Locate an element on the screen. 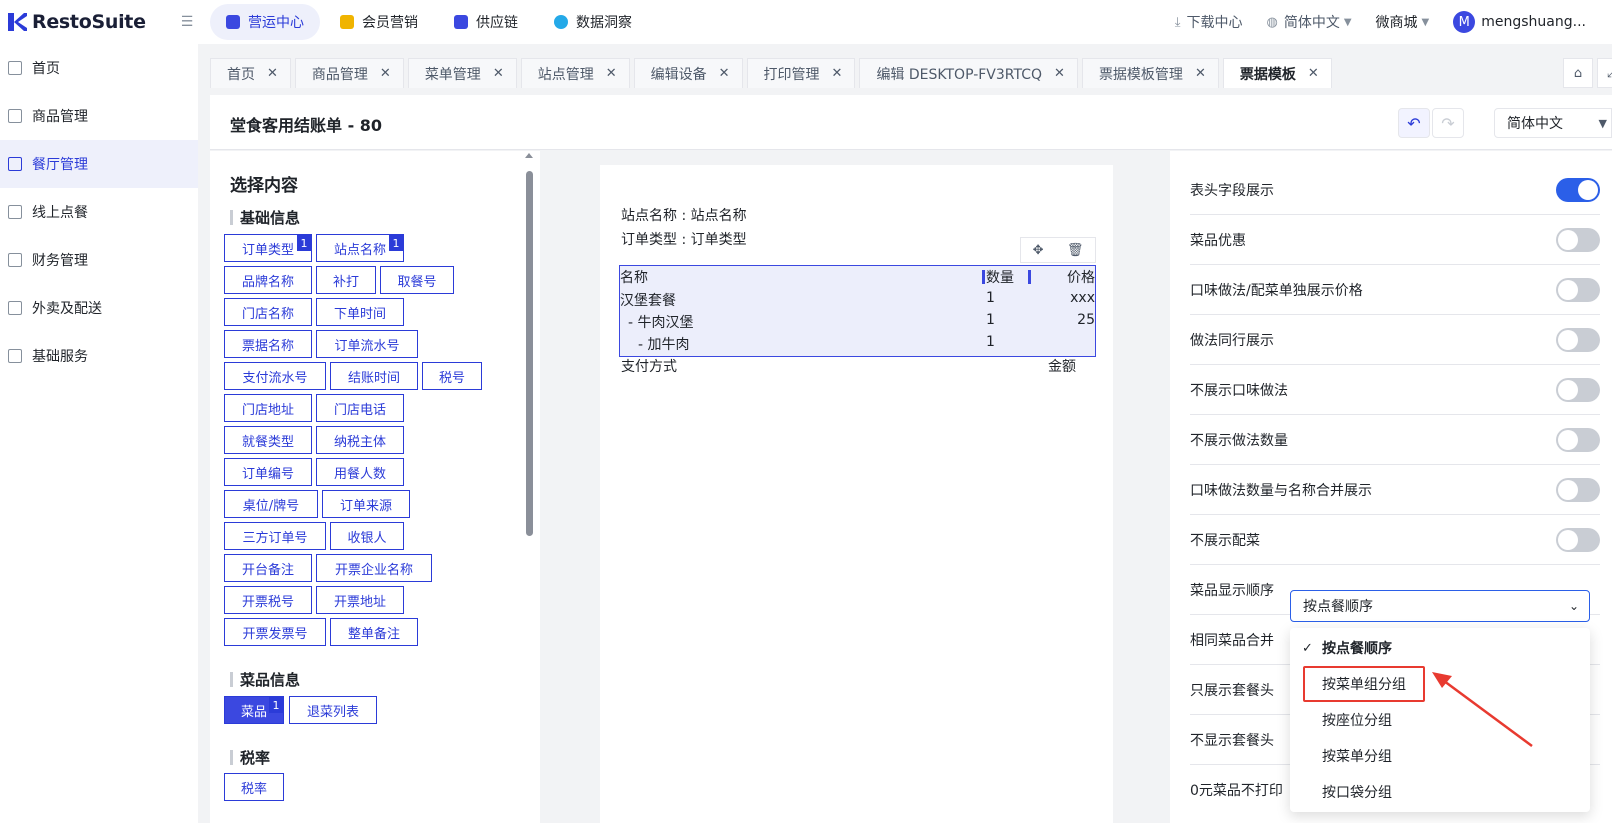 This screenshot has width=1612, height=823. receipt-station-line: 站点名称 is located at coordinates (684, 215).